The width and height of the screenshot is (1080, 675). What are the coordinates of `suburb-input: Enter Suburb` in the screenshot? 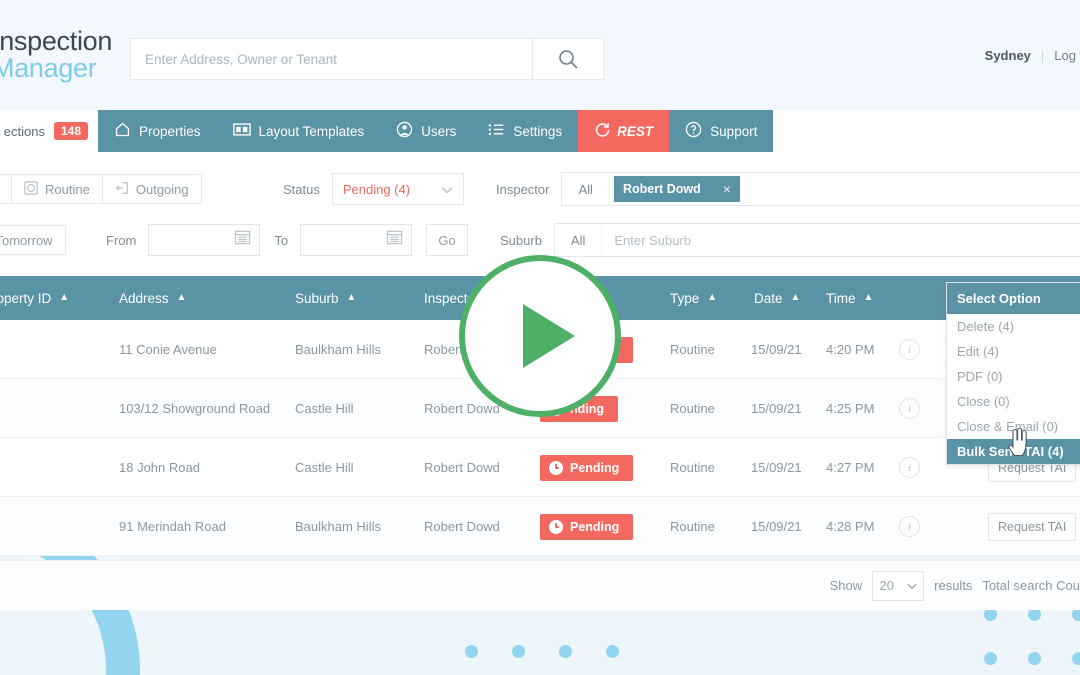 It's located at (646, 240).